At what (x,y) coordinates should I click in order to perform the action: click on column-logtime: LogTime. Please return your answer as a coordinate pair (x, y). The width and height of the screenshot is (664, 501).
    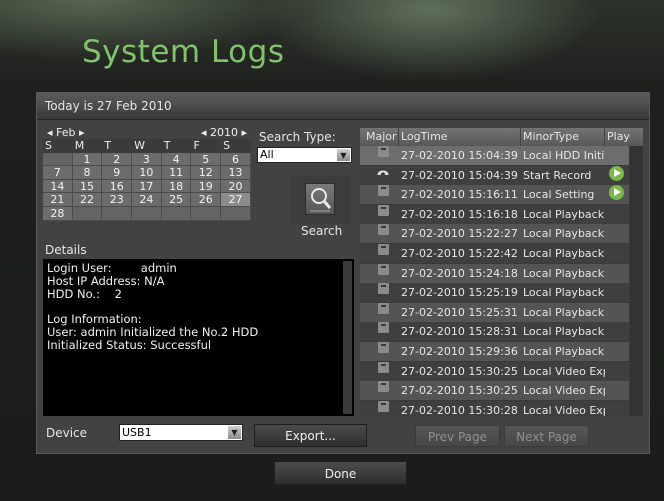
    Looking at the image, I should click on (423, 137).